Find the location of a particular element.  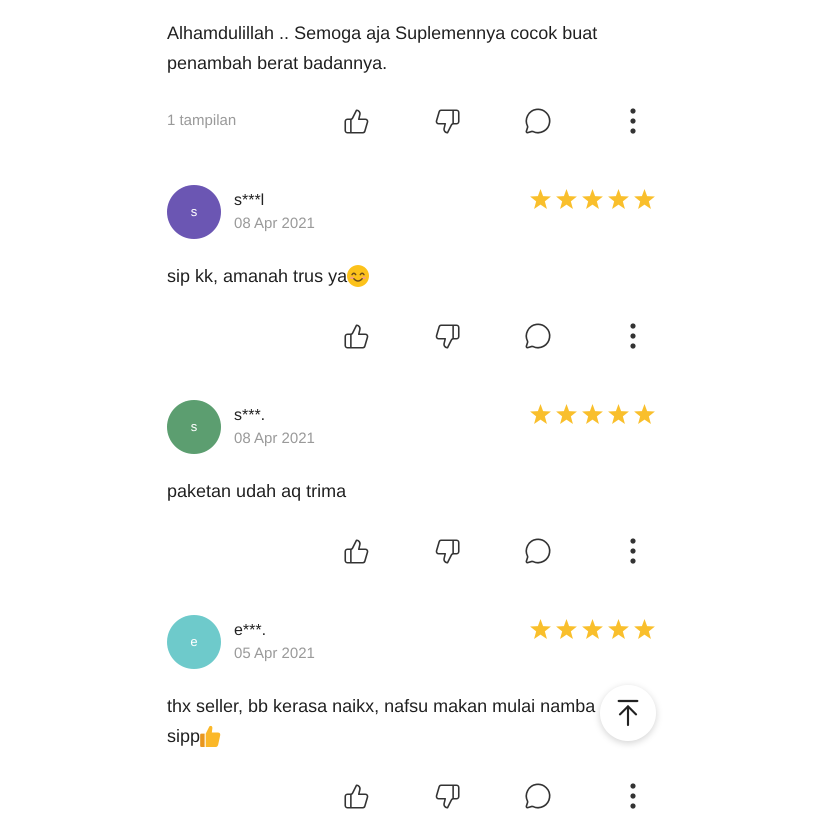

scroll-to-top-button is located at coordinates (628, 713).